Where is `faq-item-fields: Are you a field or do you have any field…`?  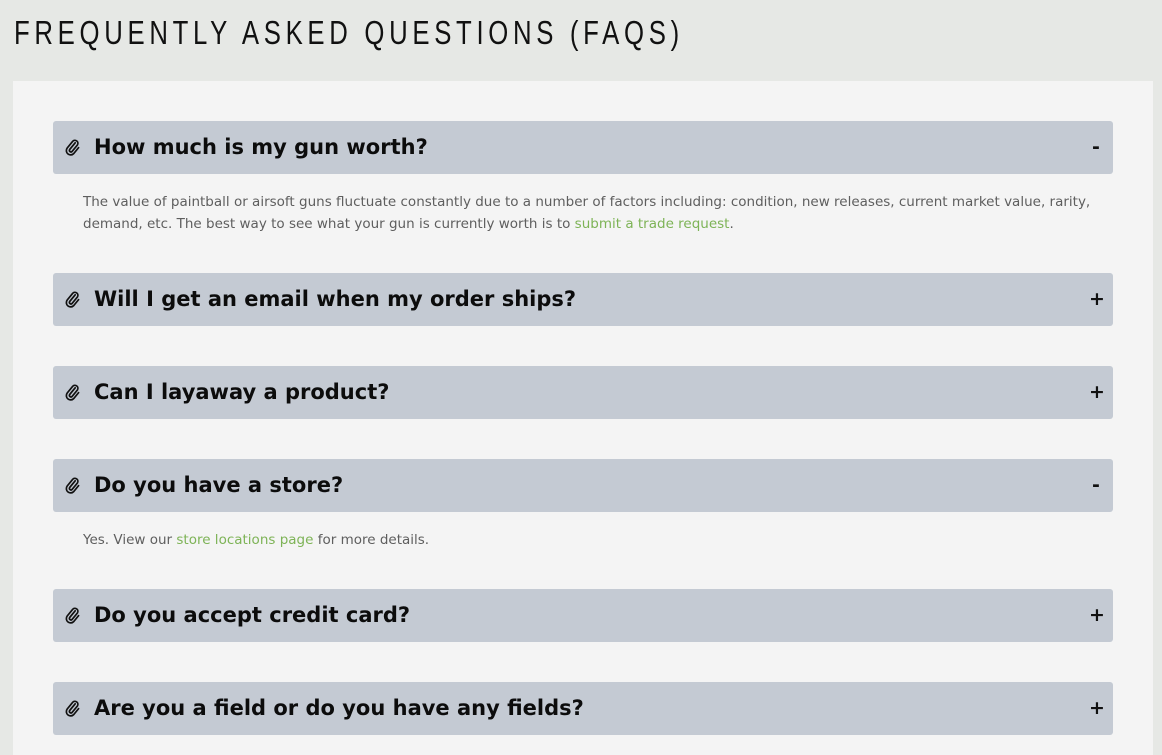
faq-item-fields: Are you a field or do you have any field… is located at coordinates (583, 708).